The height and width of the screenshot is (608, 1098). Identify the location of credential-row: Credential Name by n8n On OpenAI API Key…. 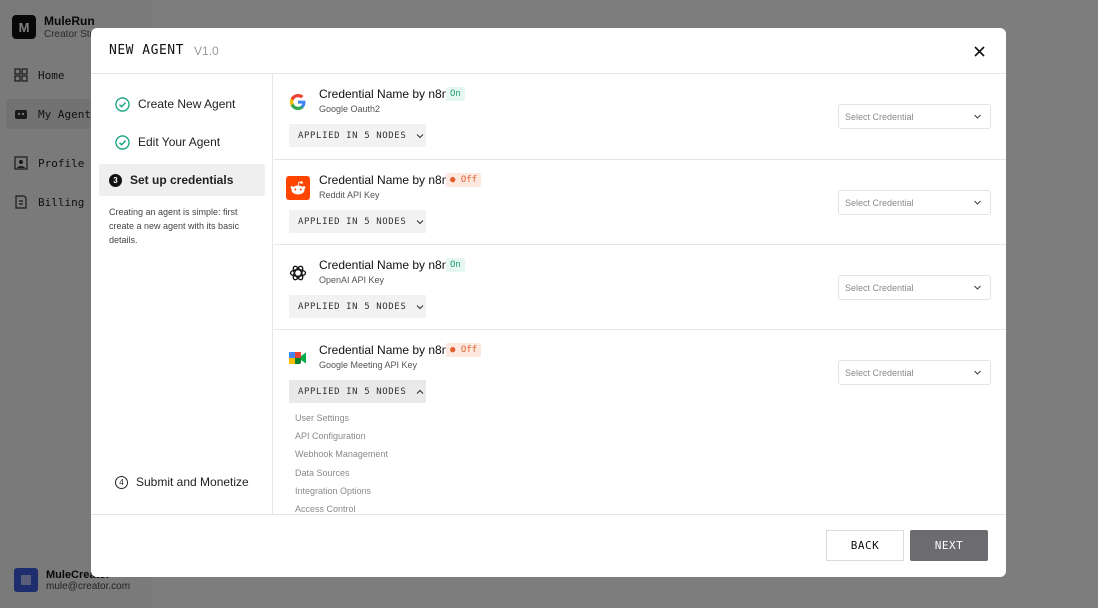
(640, 287).